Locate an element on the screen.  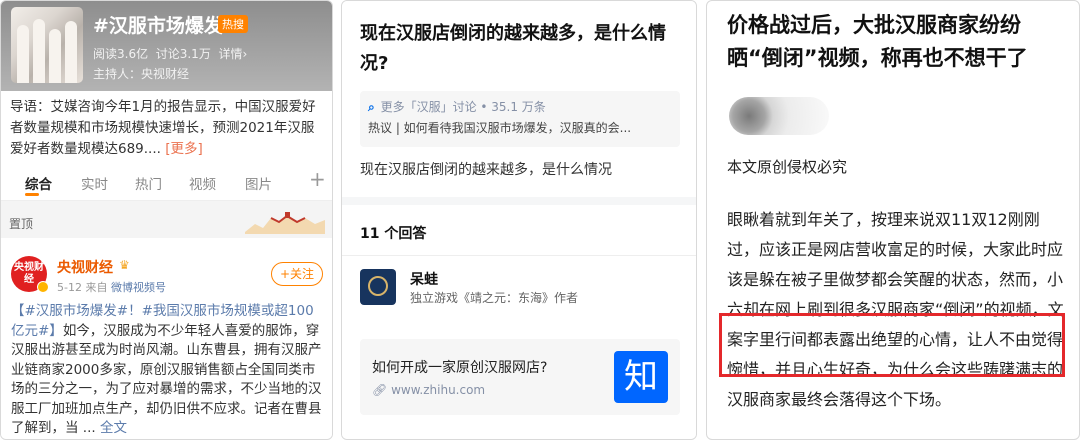
tab-realtime: 实时 is located at coordinates (94, 183).